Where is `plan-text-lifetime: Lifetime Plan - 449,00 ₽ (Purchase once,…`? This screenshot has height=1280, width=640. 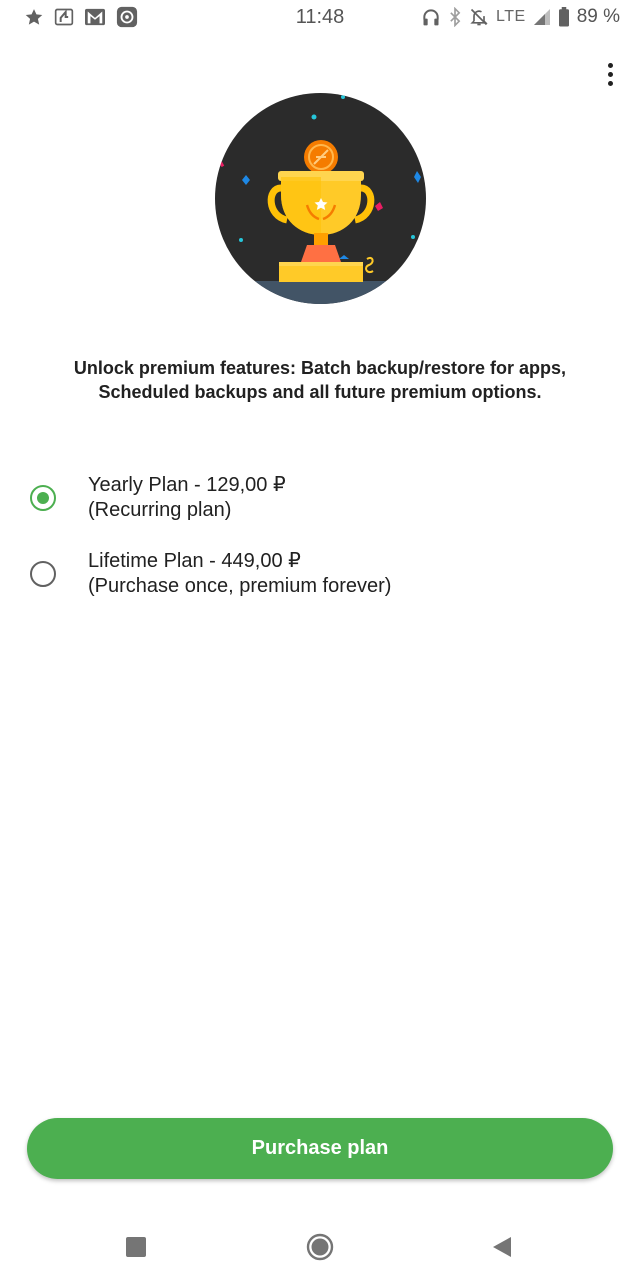 plan-text-lifetime: Lifetime Plan - 449,00 ₽ (Purchase once,… is located at coordinates (239, 574).